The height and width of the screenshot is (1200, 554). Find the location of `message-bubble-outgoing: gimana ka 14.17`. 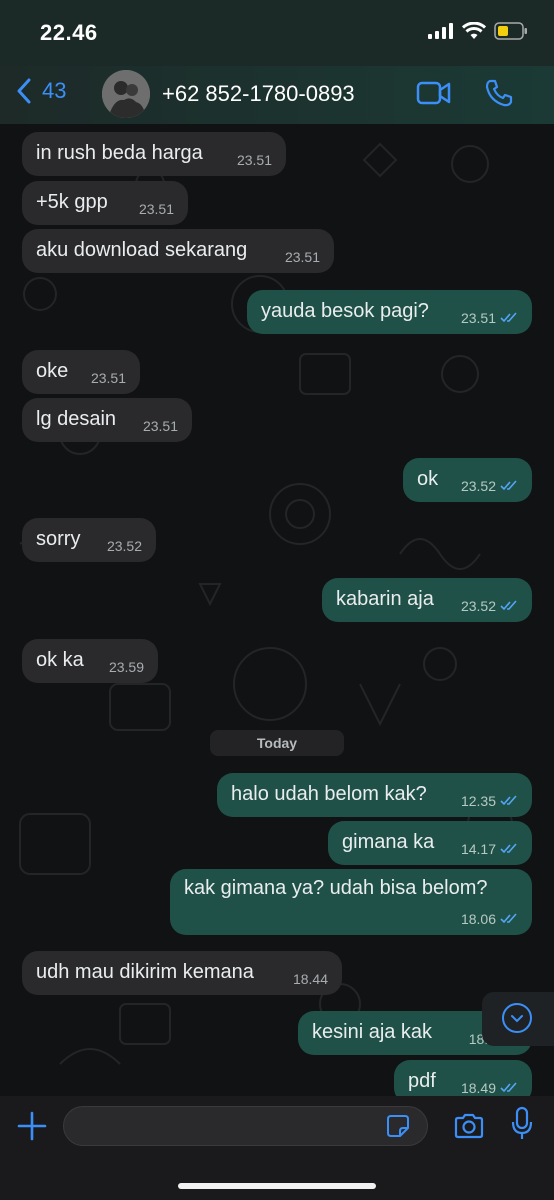

message-bubble-outgoing: gimana ka 14.17 is located at coordinates (430, 843).